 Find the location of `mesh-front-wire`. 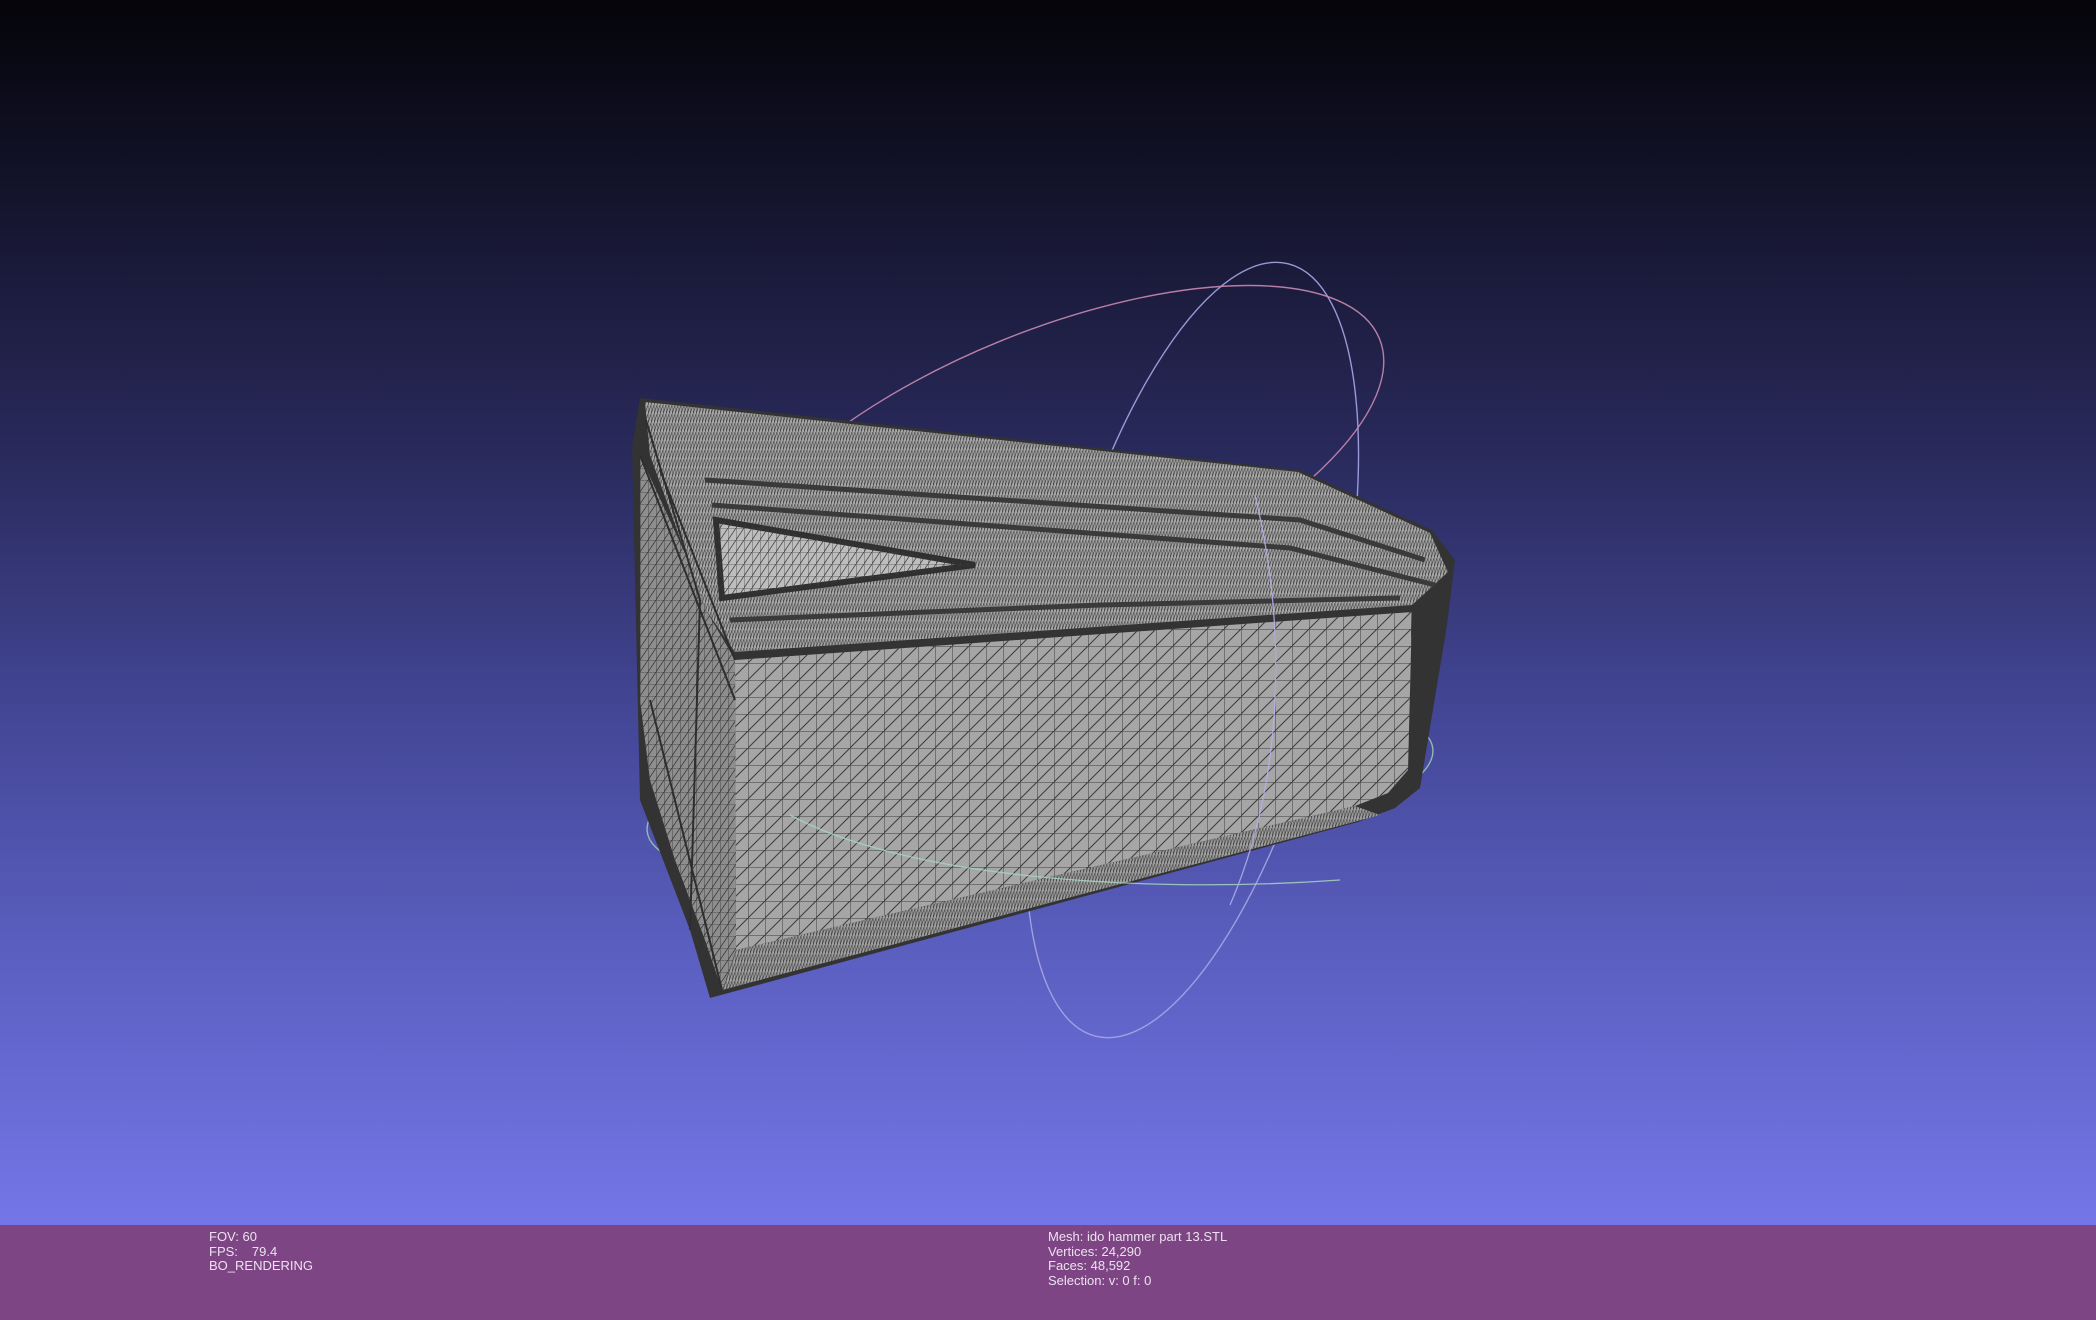

mesh-front-wire is located at coordinates (1073, 781).